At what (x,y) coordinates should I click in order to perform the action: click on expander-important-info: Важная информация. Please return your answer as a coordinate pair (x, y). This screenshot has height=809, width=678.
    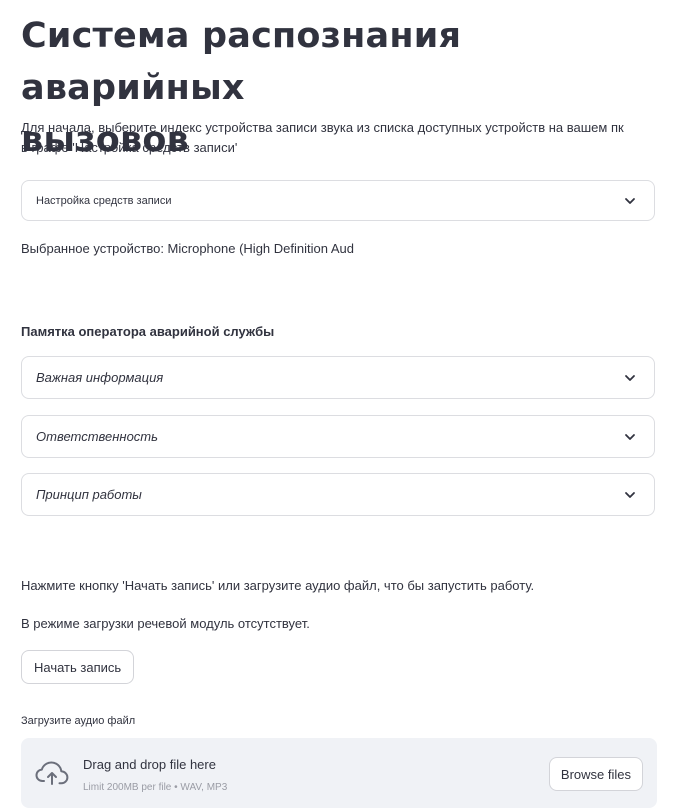
    Looking at the image, I should click on (338, 377).